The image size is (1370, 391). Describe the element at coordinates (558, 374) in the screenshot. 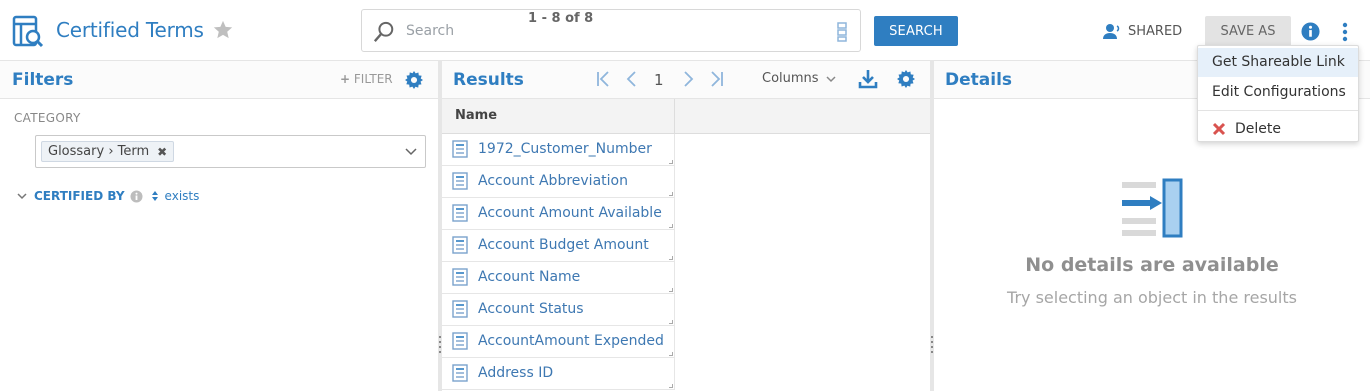

I see `table-row: Address ID` at that location.